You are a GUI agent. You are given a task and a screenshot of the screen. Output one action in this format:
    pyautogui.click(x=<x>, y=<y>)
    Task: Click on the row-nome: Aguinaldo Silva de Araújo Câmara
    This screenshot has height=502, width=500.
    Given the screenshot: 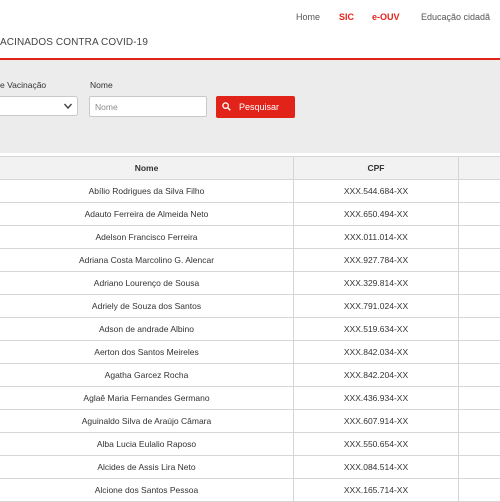 What is the action you would take?
    pyautogui.click(x=147, y=421)
    